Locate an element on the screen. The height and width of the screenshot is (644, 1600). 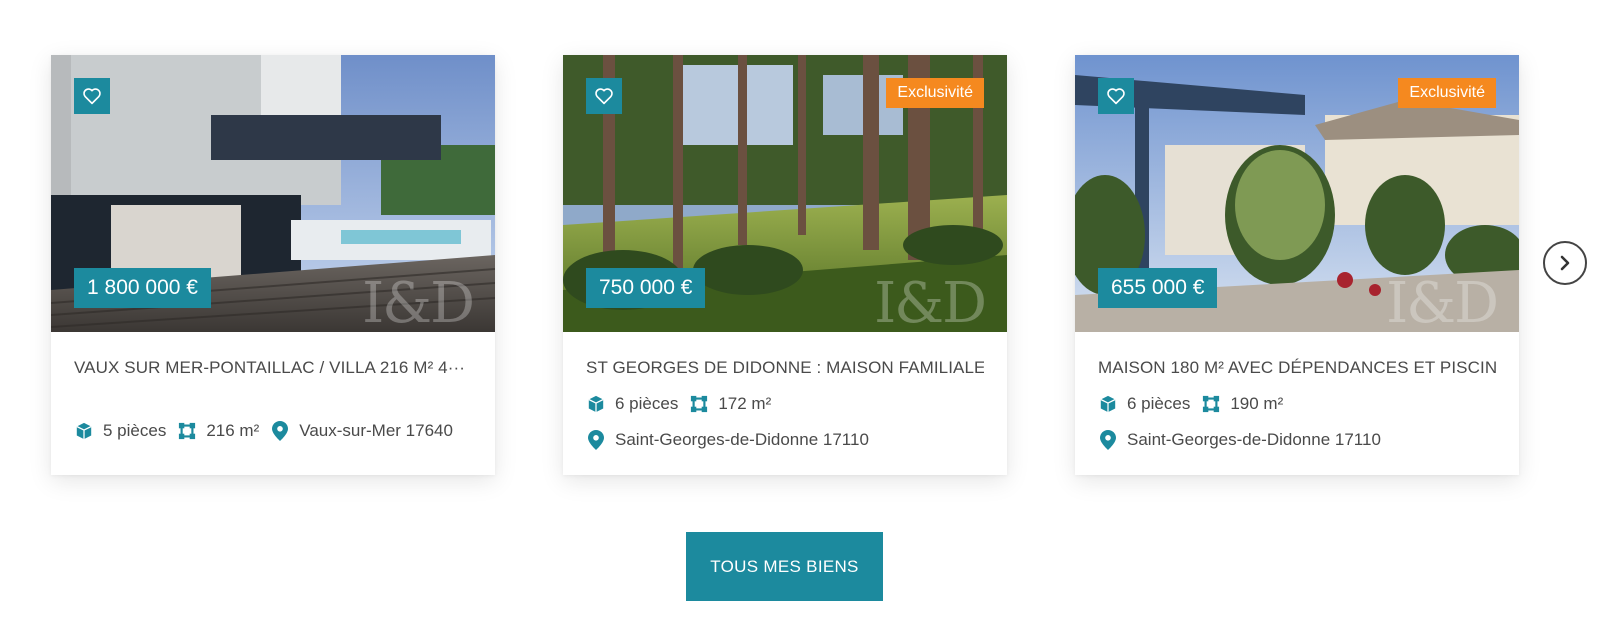
area-value: 216 m² is located at coordinates (233, 430).